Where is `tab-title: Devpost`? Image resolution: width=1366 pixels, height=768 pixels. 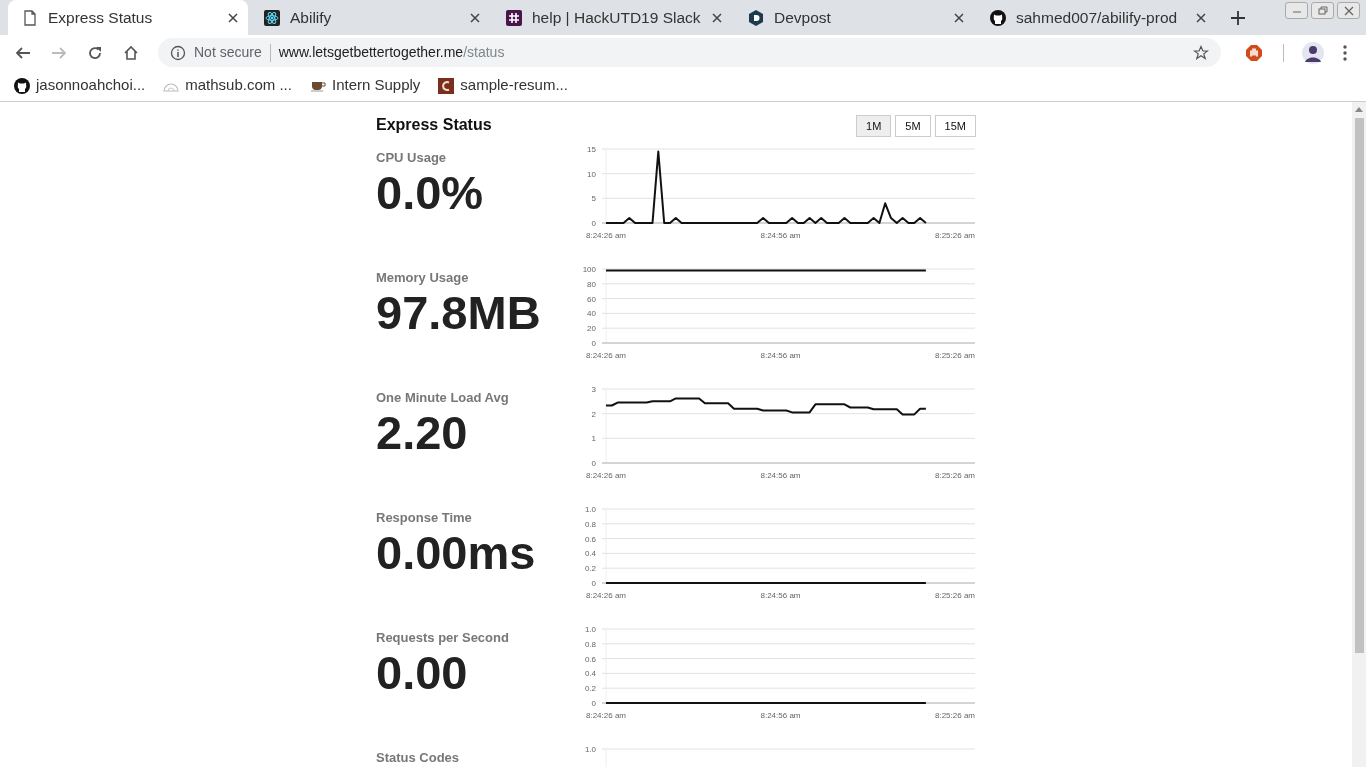 tab-title: Devpost is located at coordinates (803, 17).